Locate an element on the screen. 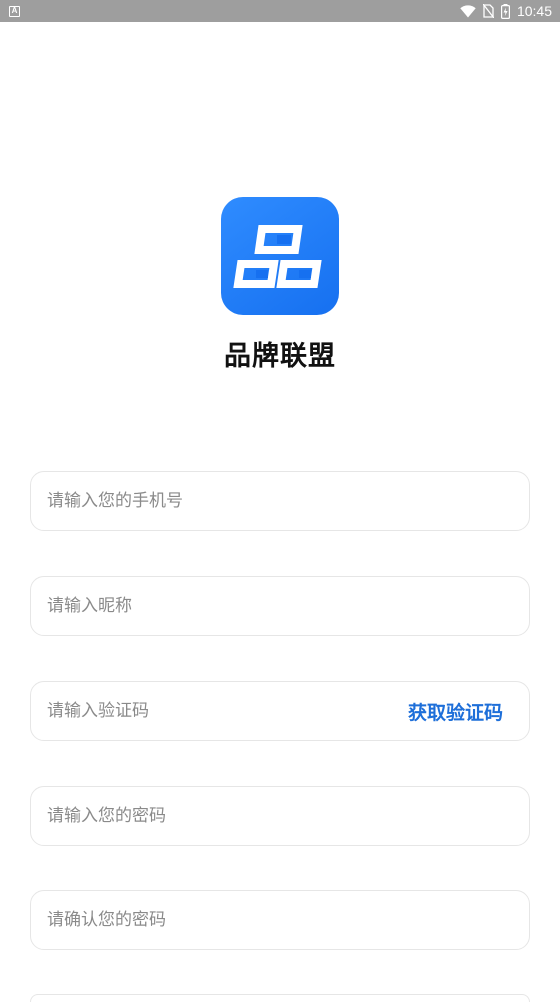 The image size is (560, 1002). status-left: A is located at coordinates (14, 11).